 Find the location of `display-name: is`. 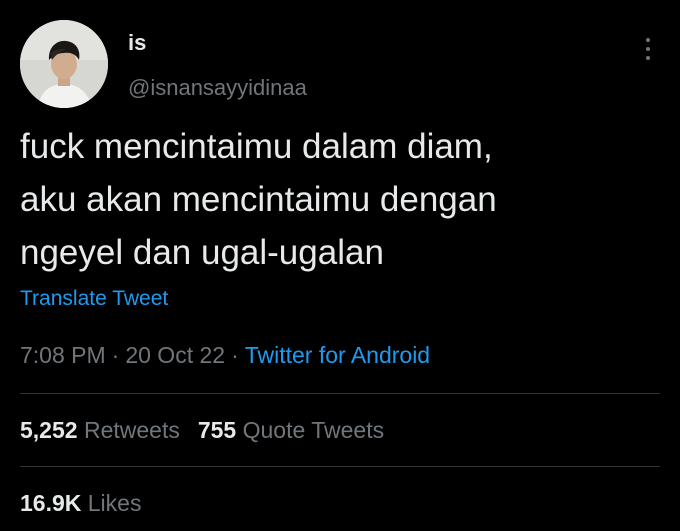

display-name: is is located at coordinates (137, 43).